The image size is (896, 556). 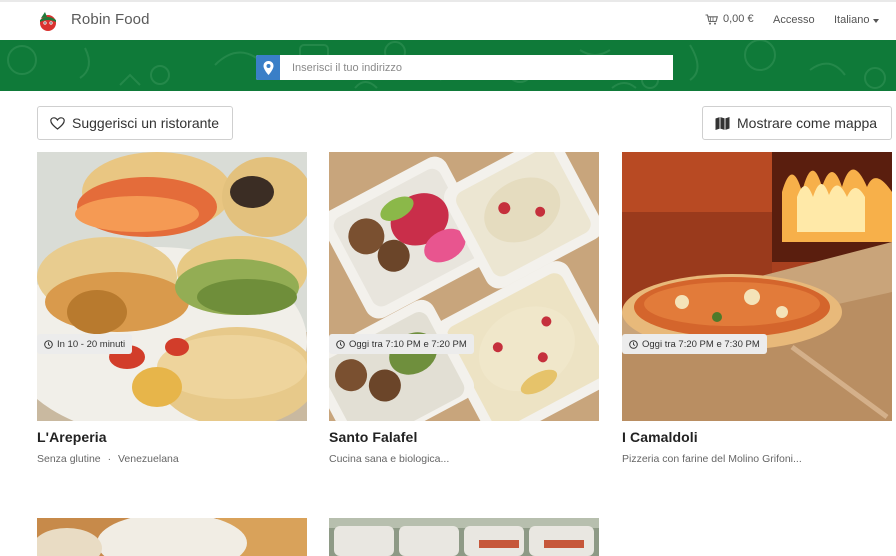 I want to click on cart-icon, so click(x=711, y=19).